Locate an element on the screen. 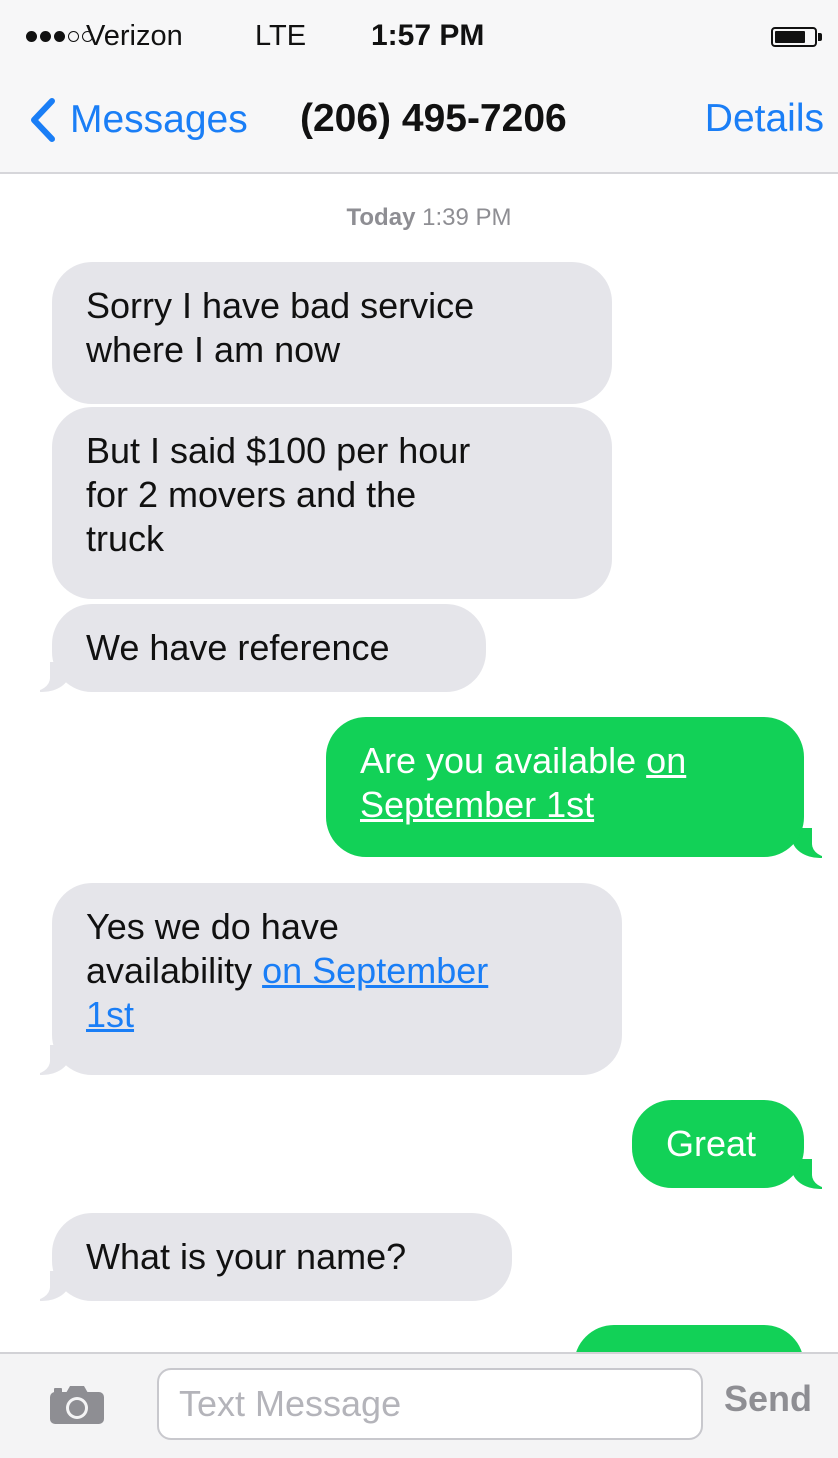 Image resolution: width=838 pixels, height=1458 pixels. message-line: Are you available on is located at coordinates (565, 761).